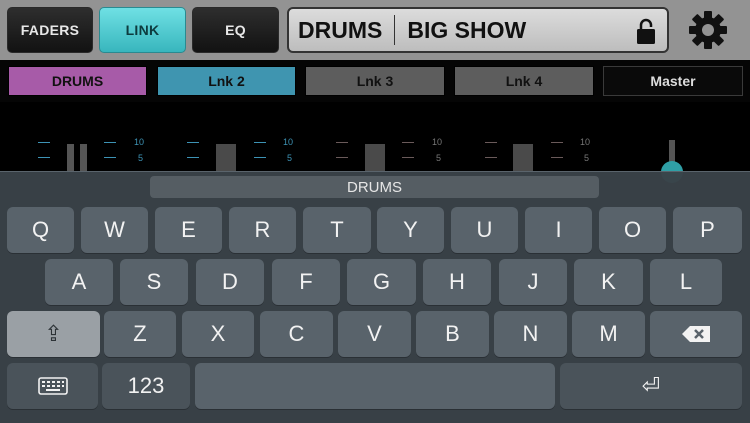  What do you see at coordinates (558, 230) in the screenshot?
I see `key-i: I` at bounding box center [558, 230].